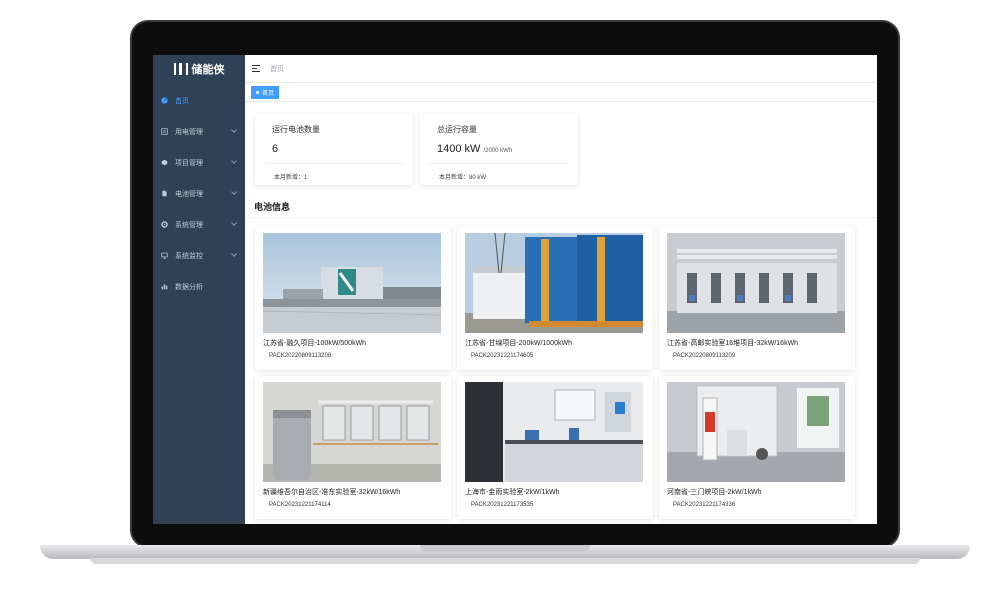  I want to click on list-icon, so click(164, 131).